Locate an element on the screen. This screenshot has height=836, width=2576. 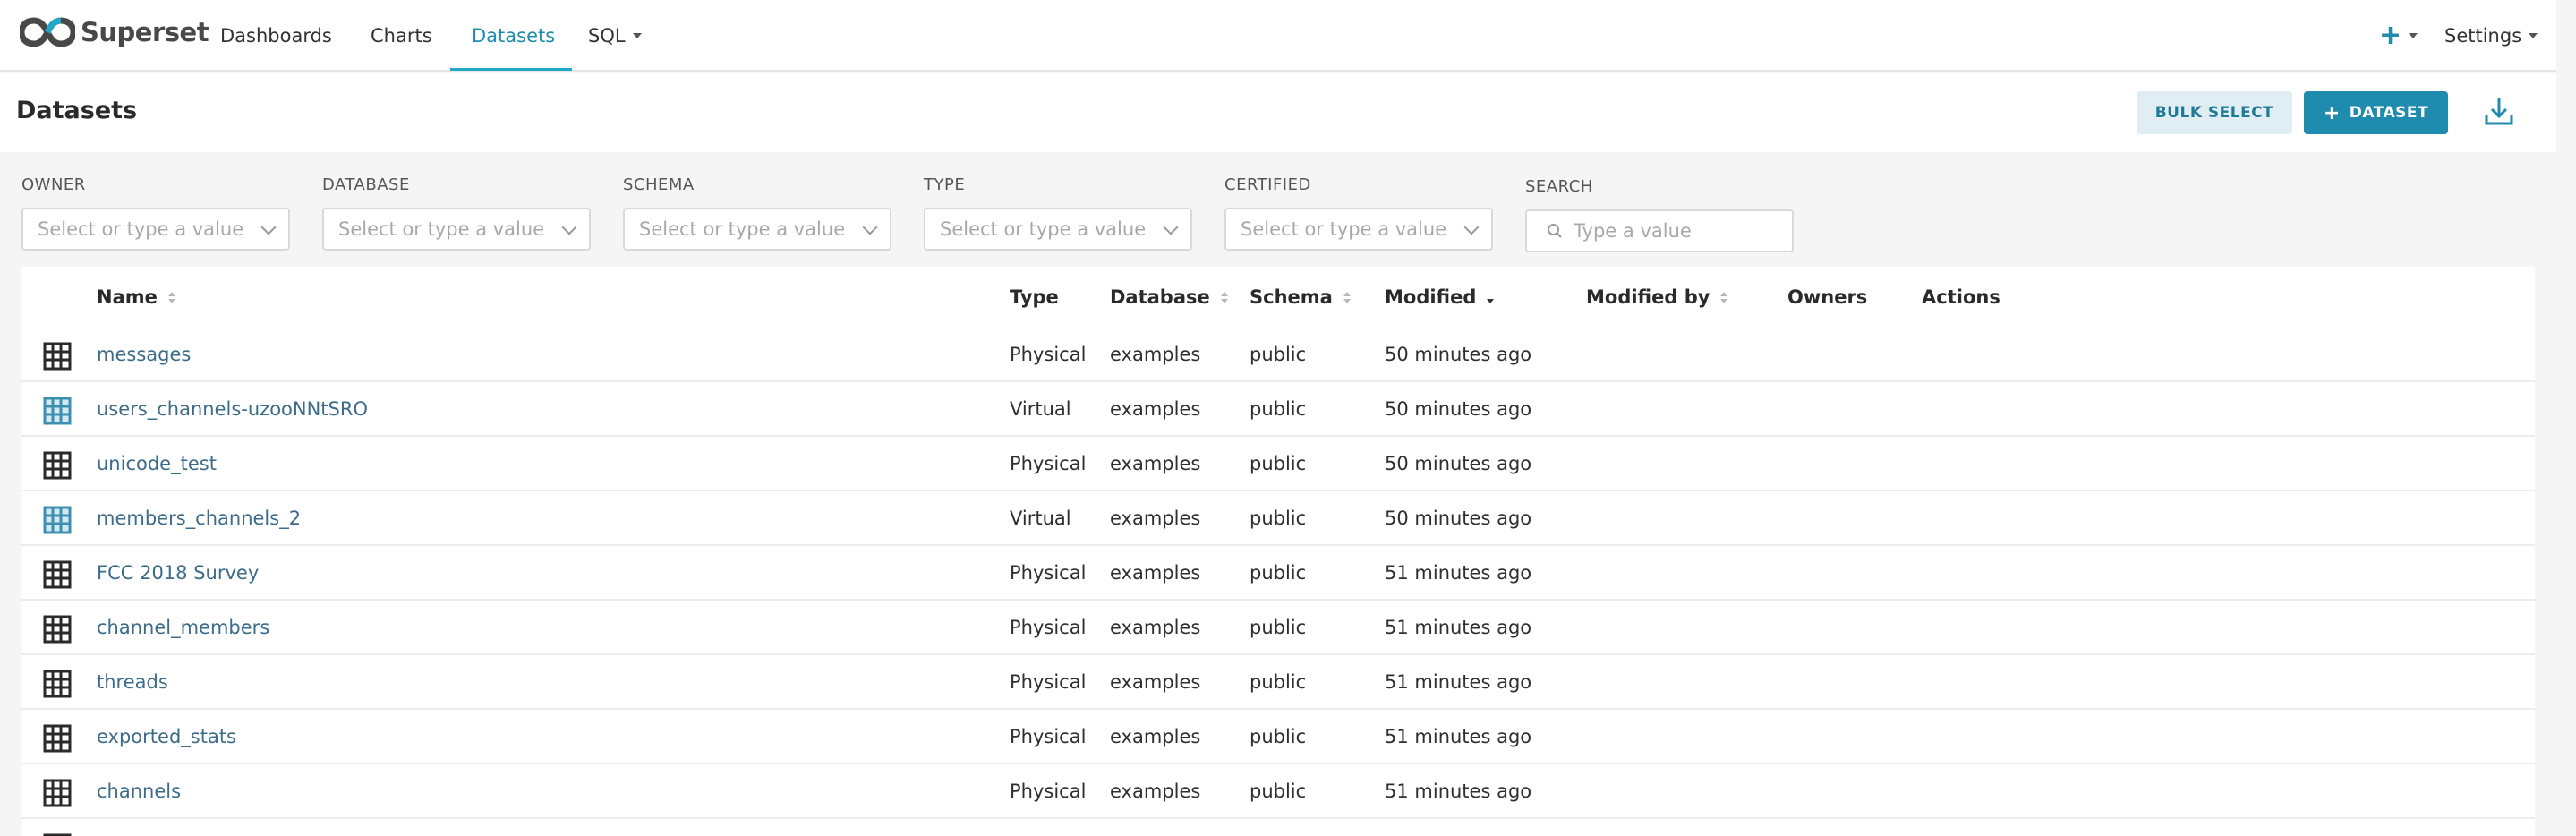
dataset-name-link: FCC 2018 Survey is located at coordinates (178, 573).